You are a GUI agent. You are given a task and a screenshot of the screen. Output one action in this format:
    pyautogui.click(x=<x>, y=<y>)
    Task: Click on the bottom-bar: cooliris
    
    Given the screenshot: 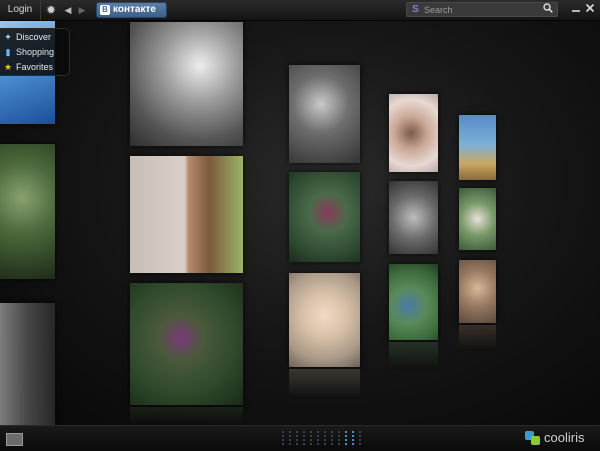 What is the action you would take?
    pyautogui.click(x=300, y=438)
    